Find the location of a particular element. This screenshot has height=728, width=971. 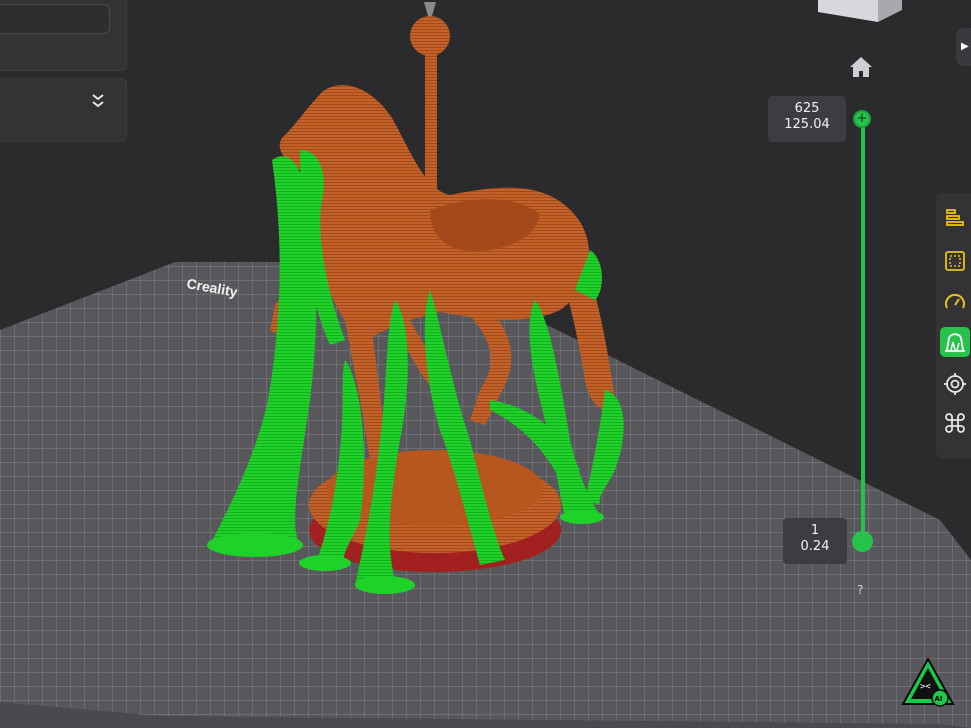

help-button: ? is located at coordinates (860, 590).